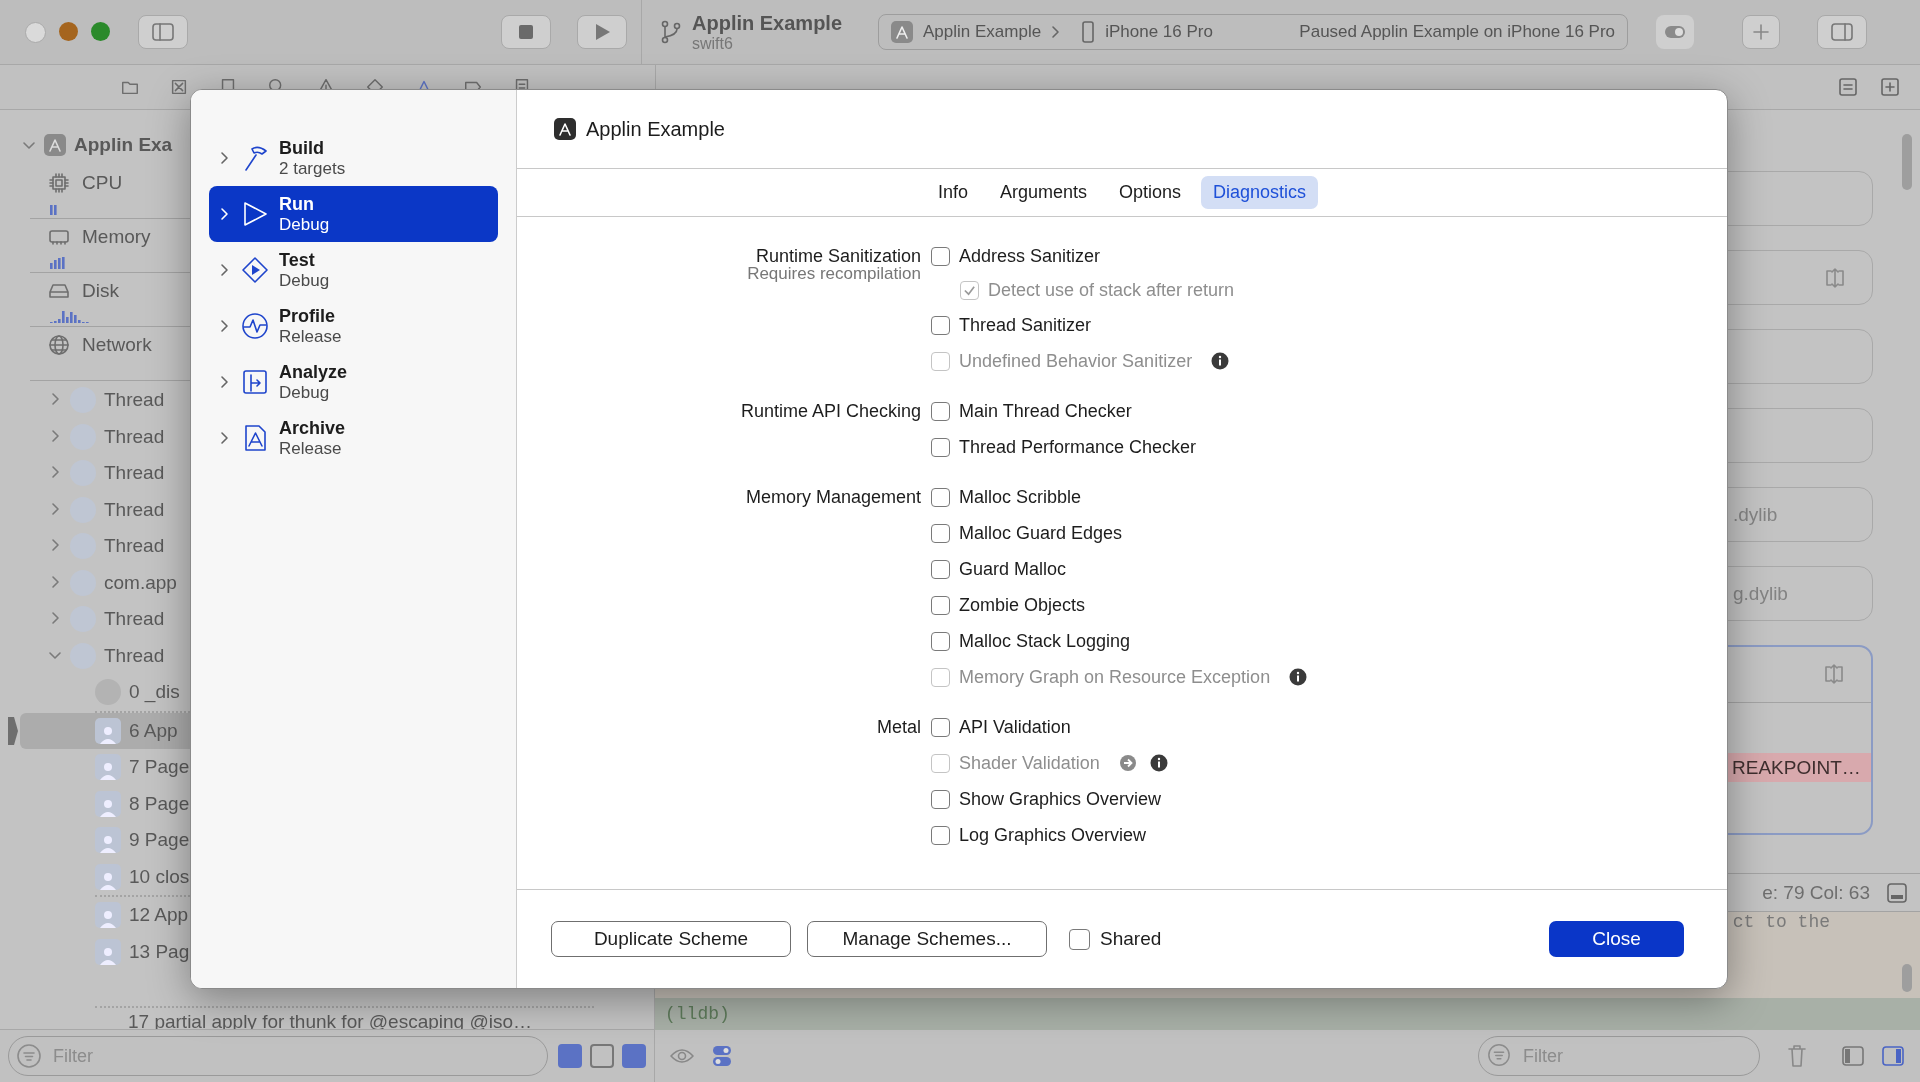 The image size is (1920, 1082). What do you see at coordinates (353, 270) in the screenshot?
I see `scheme-action: Test Debug` at bounding box center [353, 270].